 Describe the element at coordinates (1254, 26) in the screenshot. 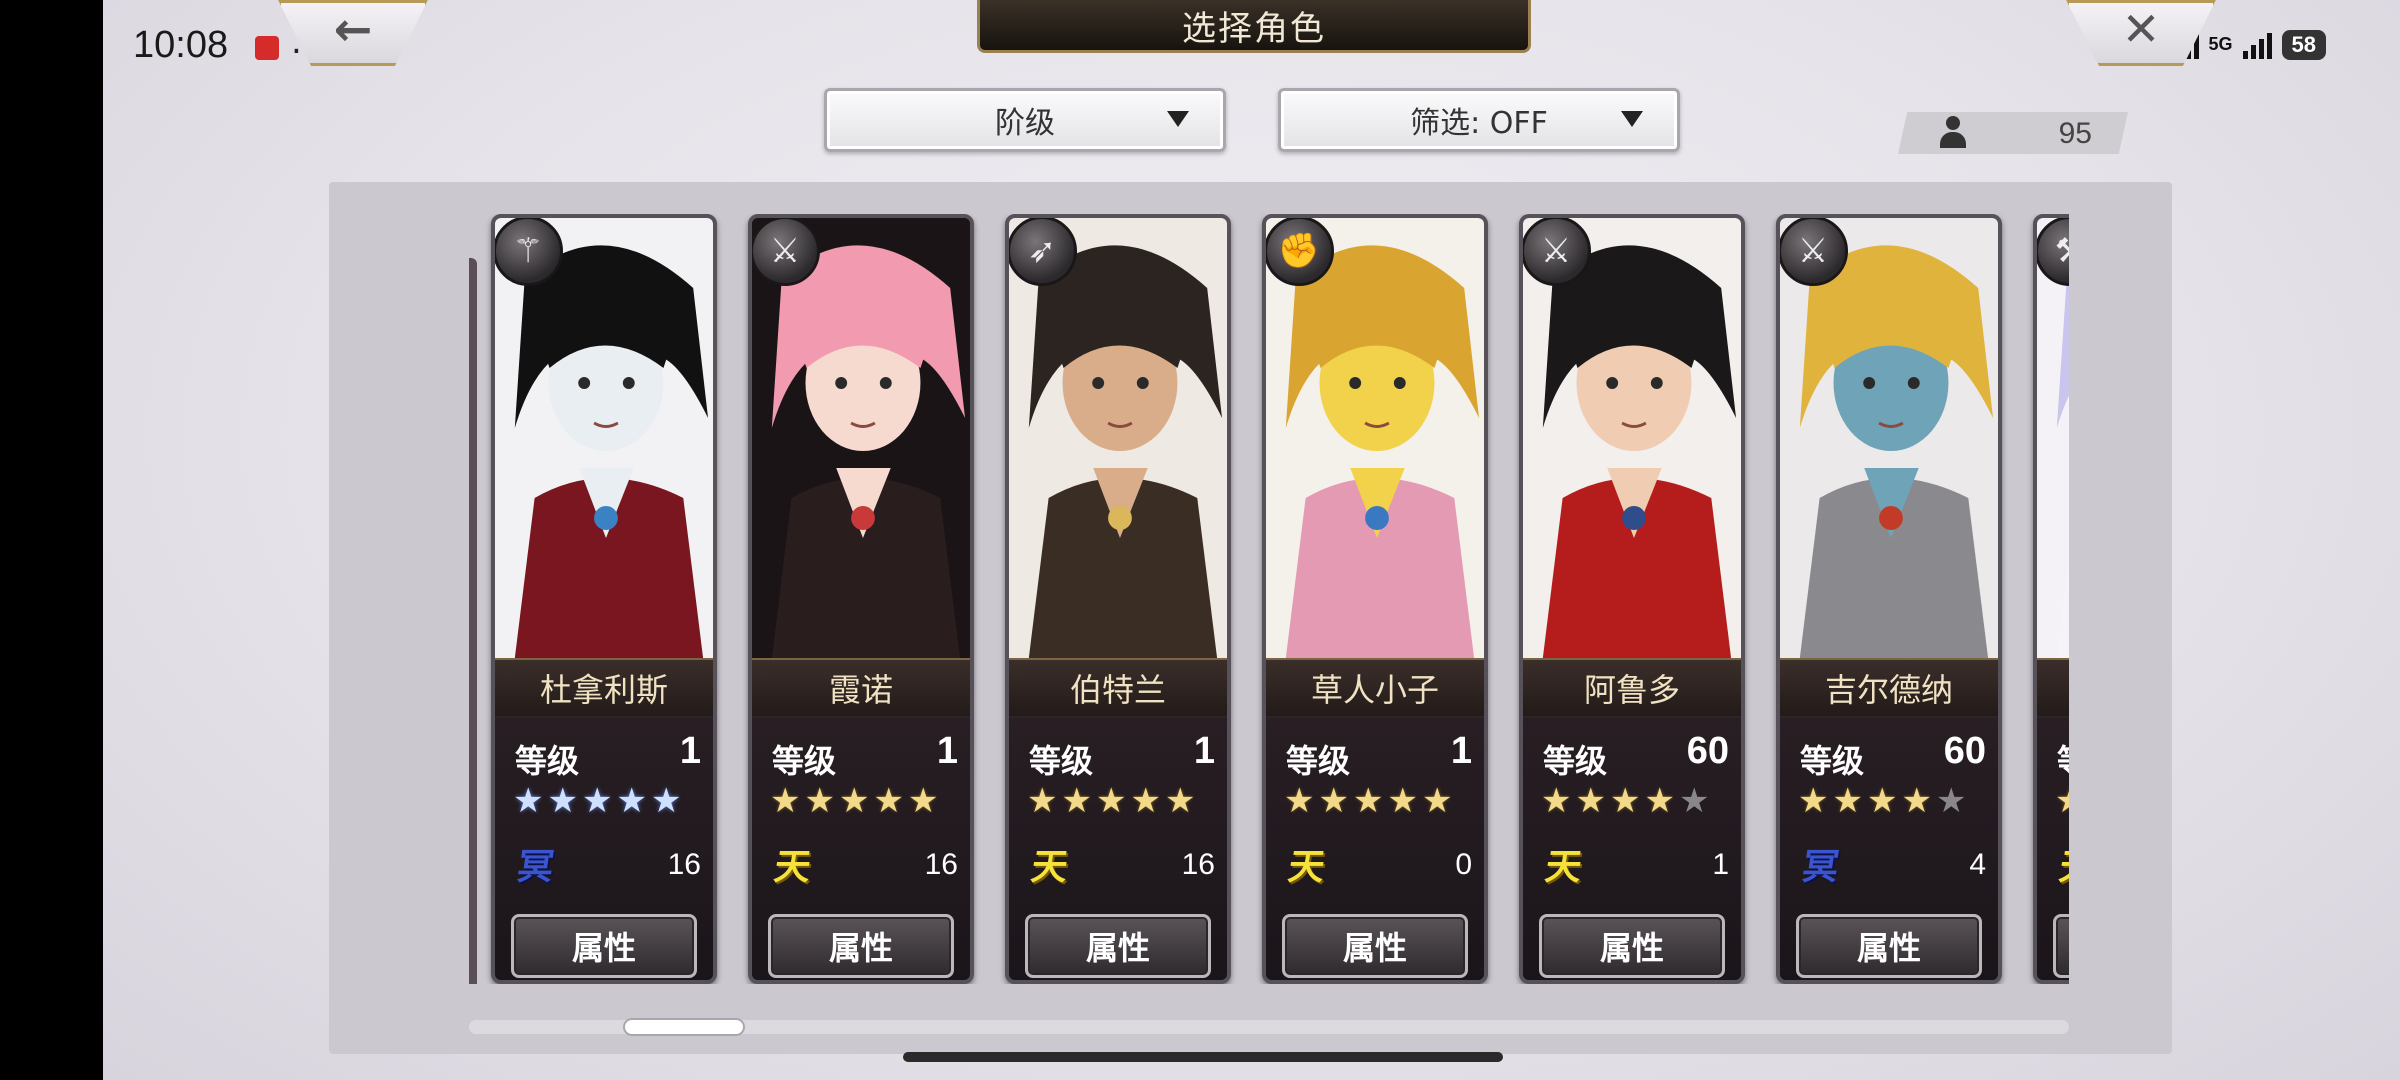

I see `page-title: 选择角色` at that location.